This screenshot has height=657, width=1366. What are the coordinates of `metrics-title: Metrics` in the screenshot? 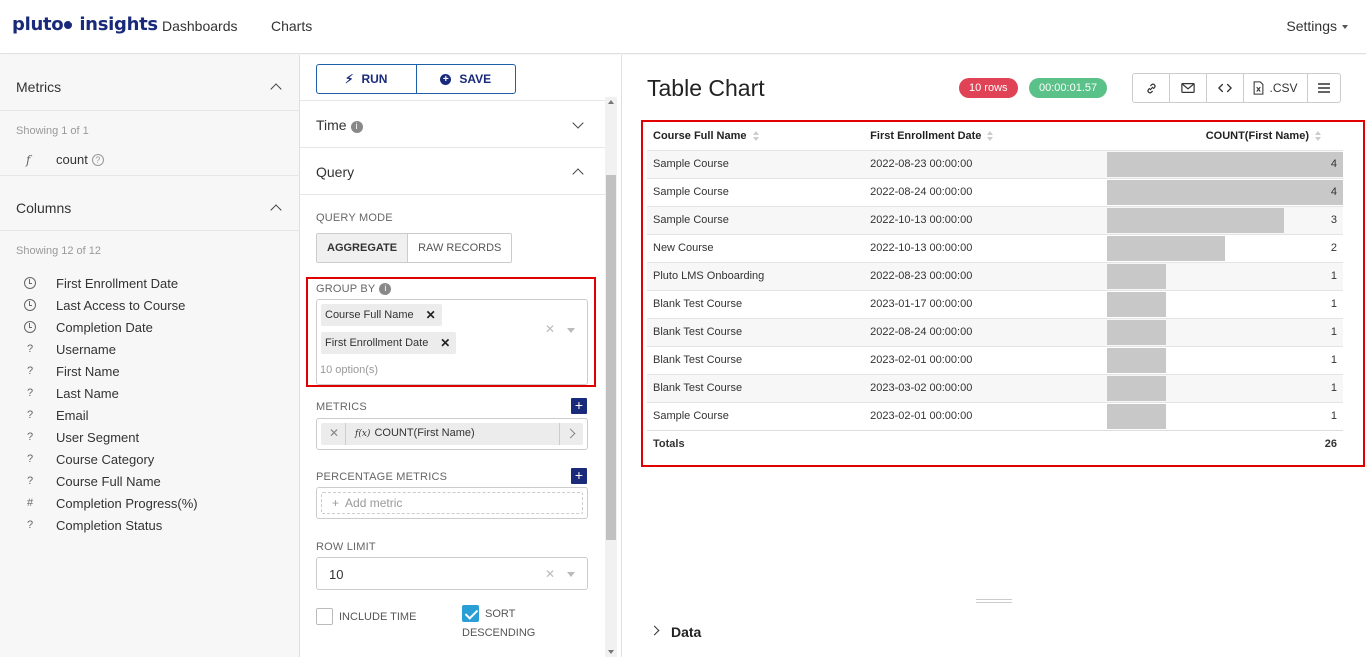 It's located at (39, 87).